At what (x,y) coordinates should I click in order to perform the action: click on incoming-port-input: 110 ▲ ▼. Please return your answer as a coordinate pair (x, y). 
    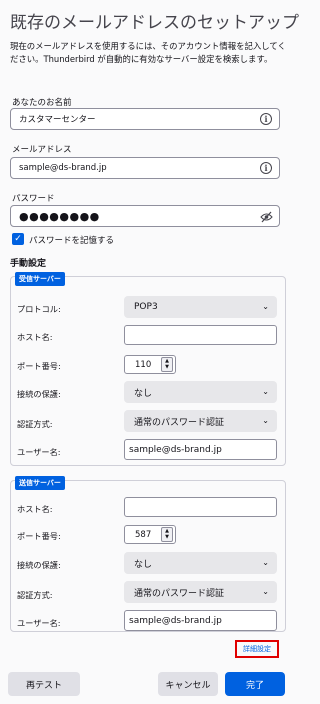
    Looking at the image, I should click on (150, 364).